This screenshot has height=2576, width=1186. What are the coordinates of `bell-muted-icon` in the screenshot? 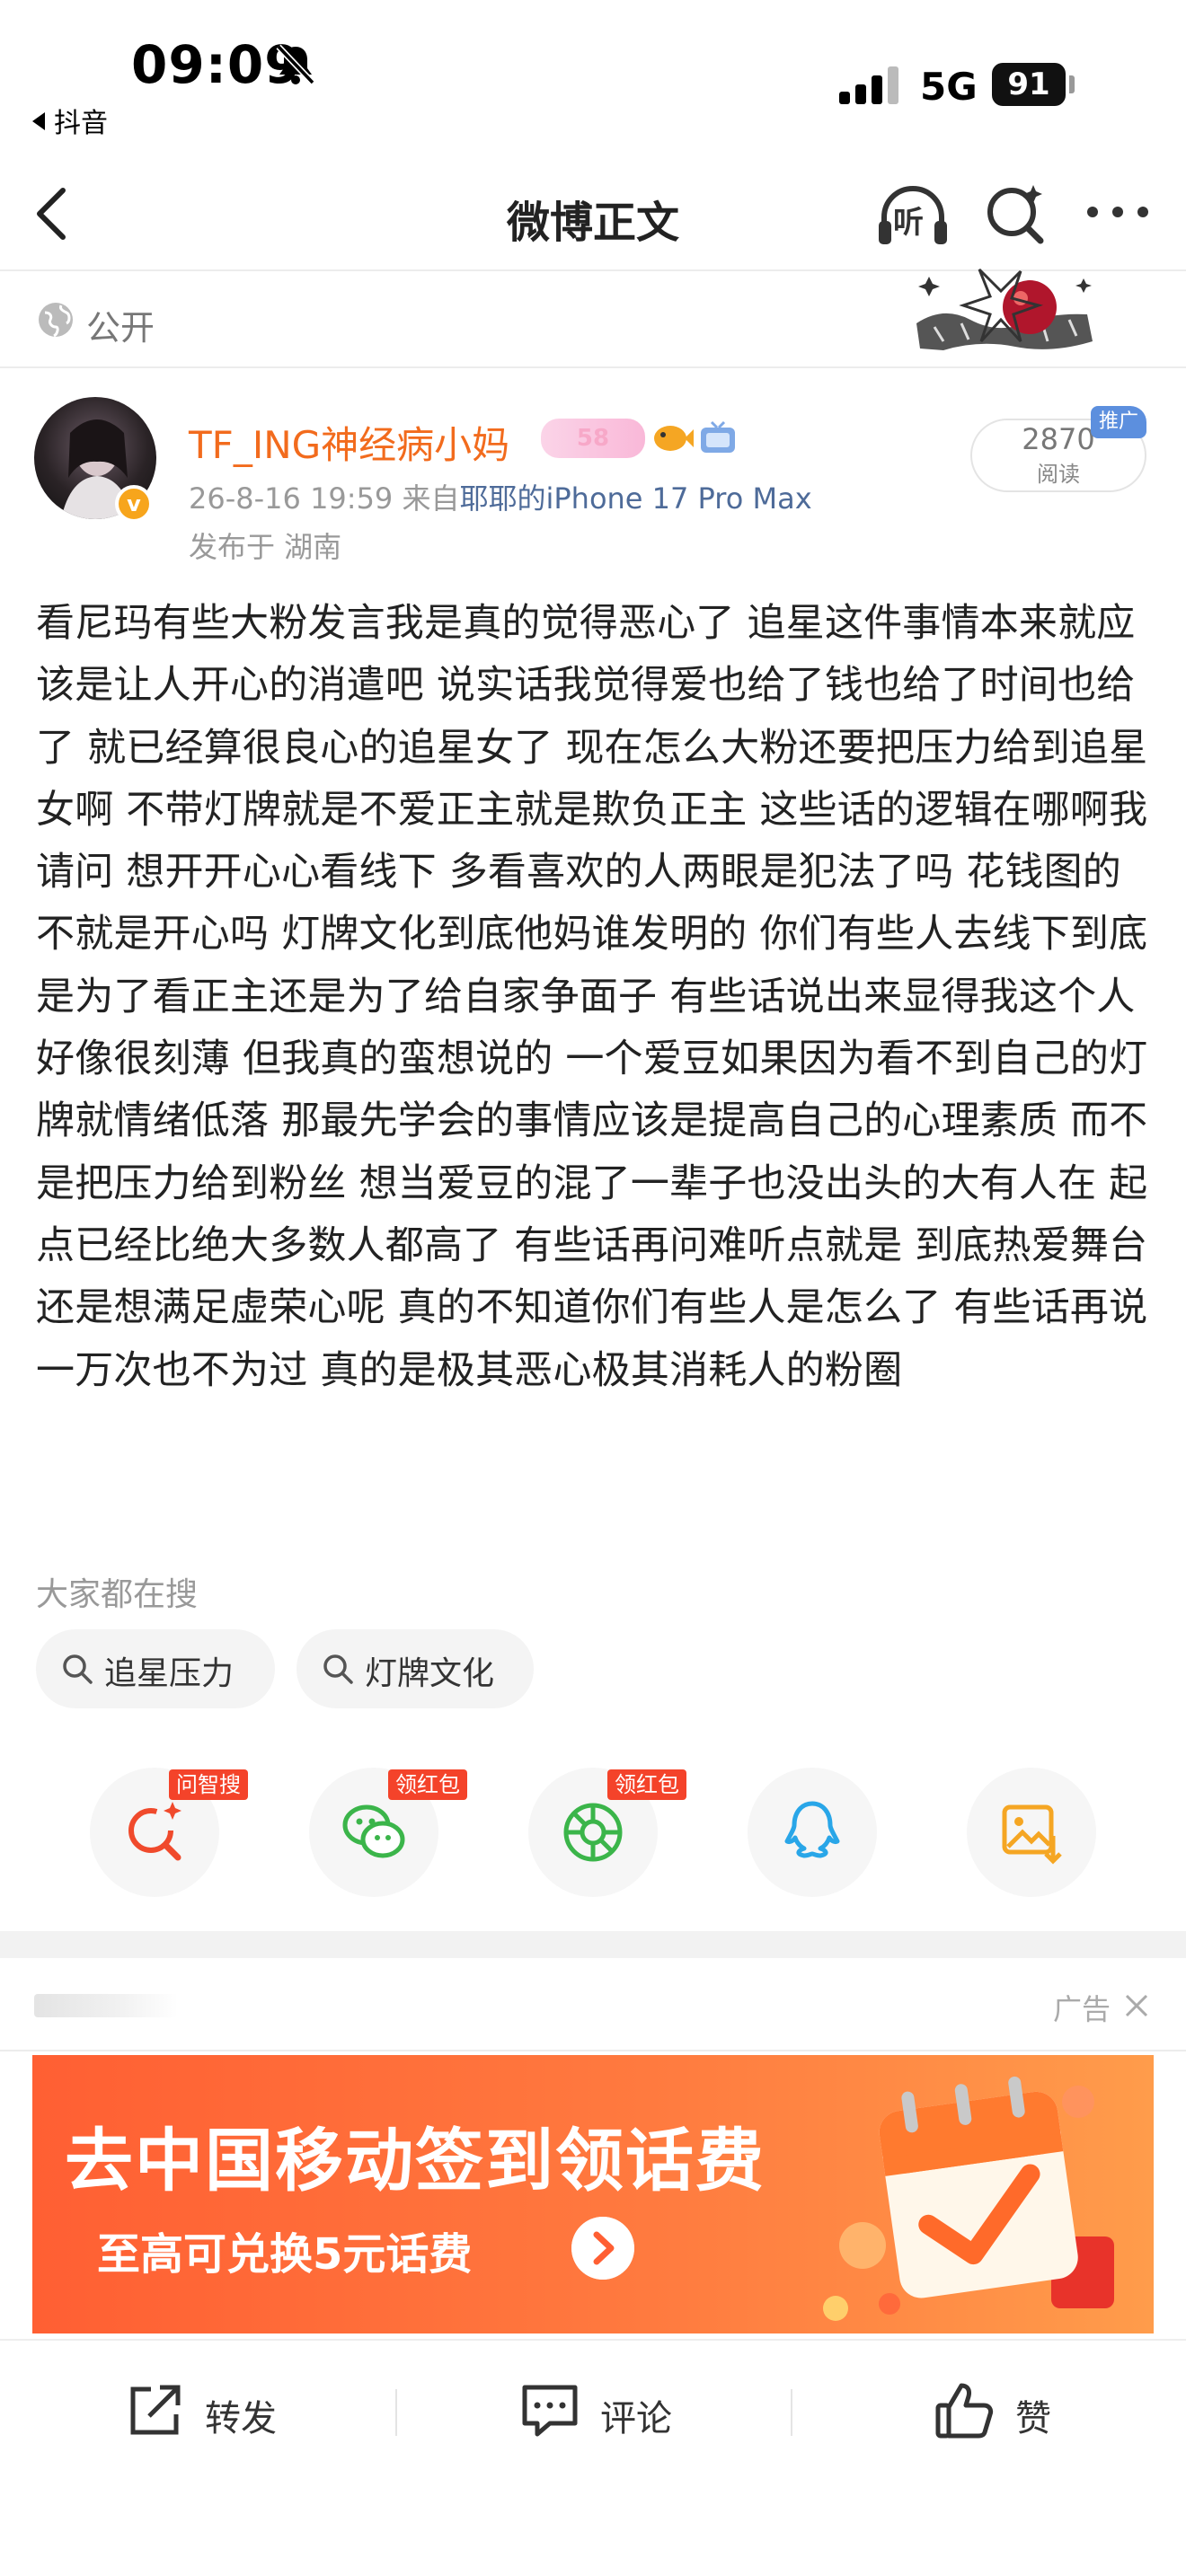 It's located at (295, 64).